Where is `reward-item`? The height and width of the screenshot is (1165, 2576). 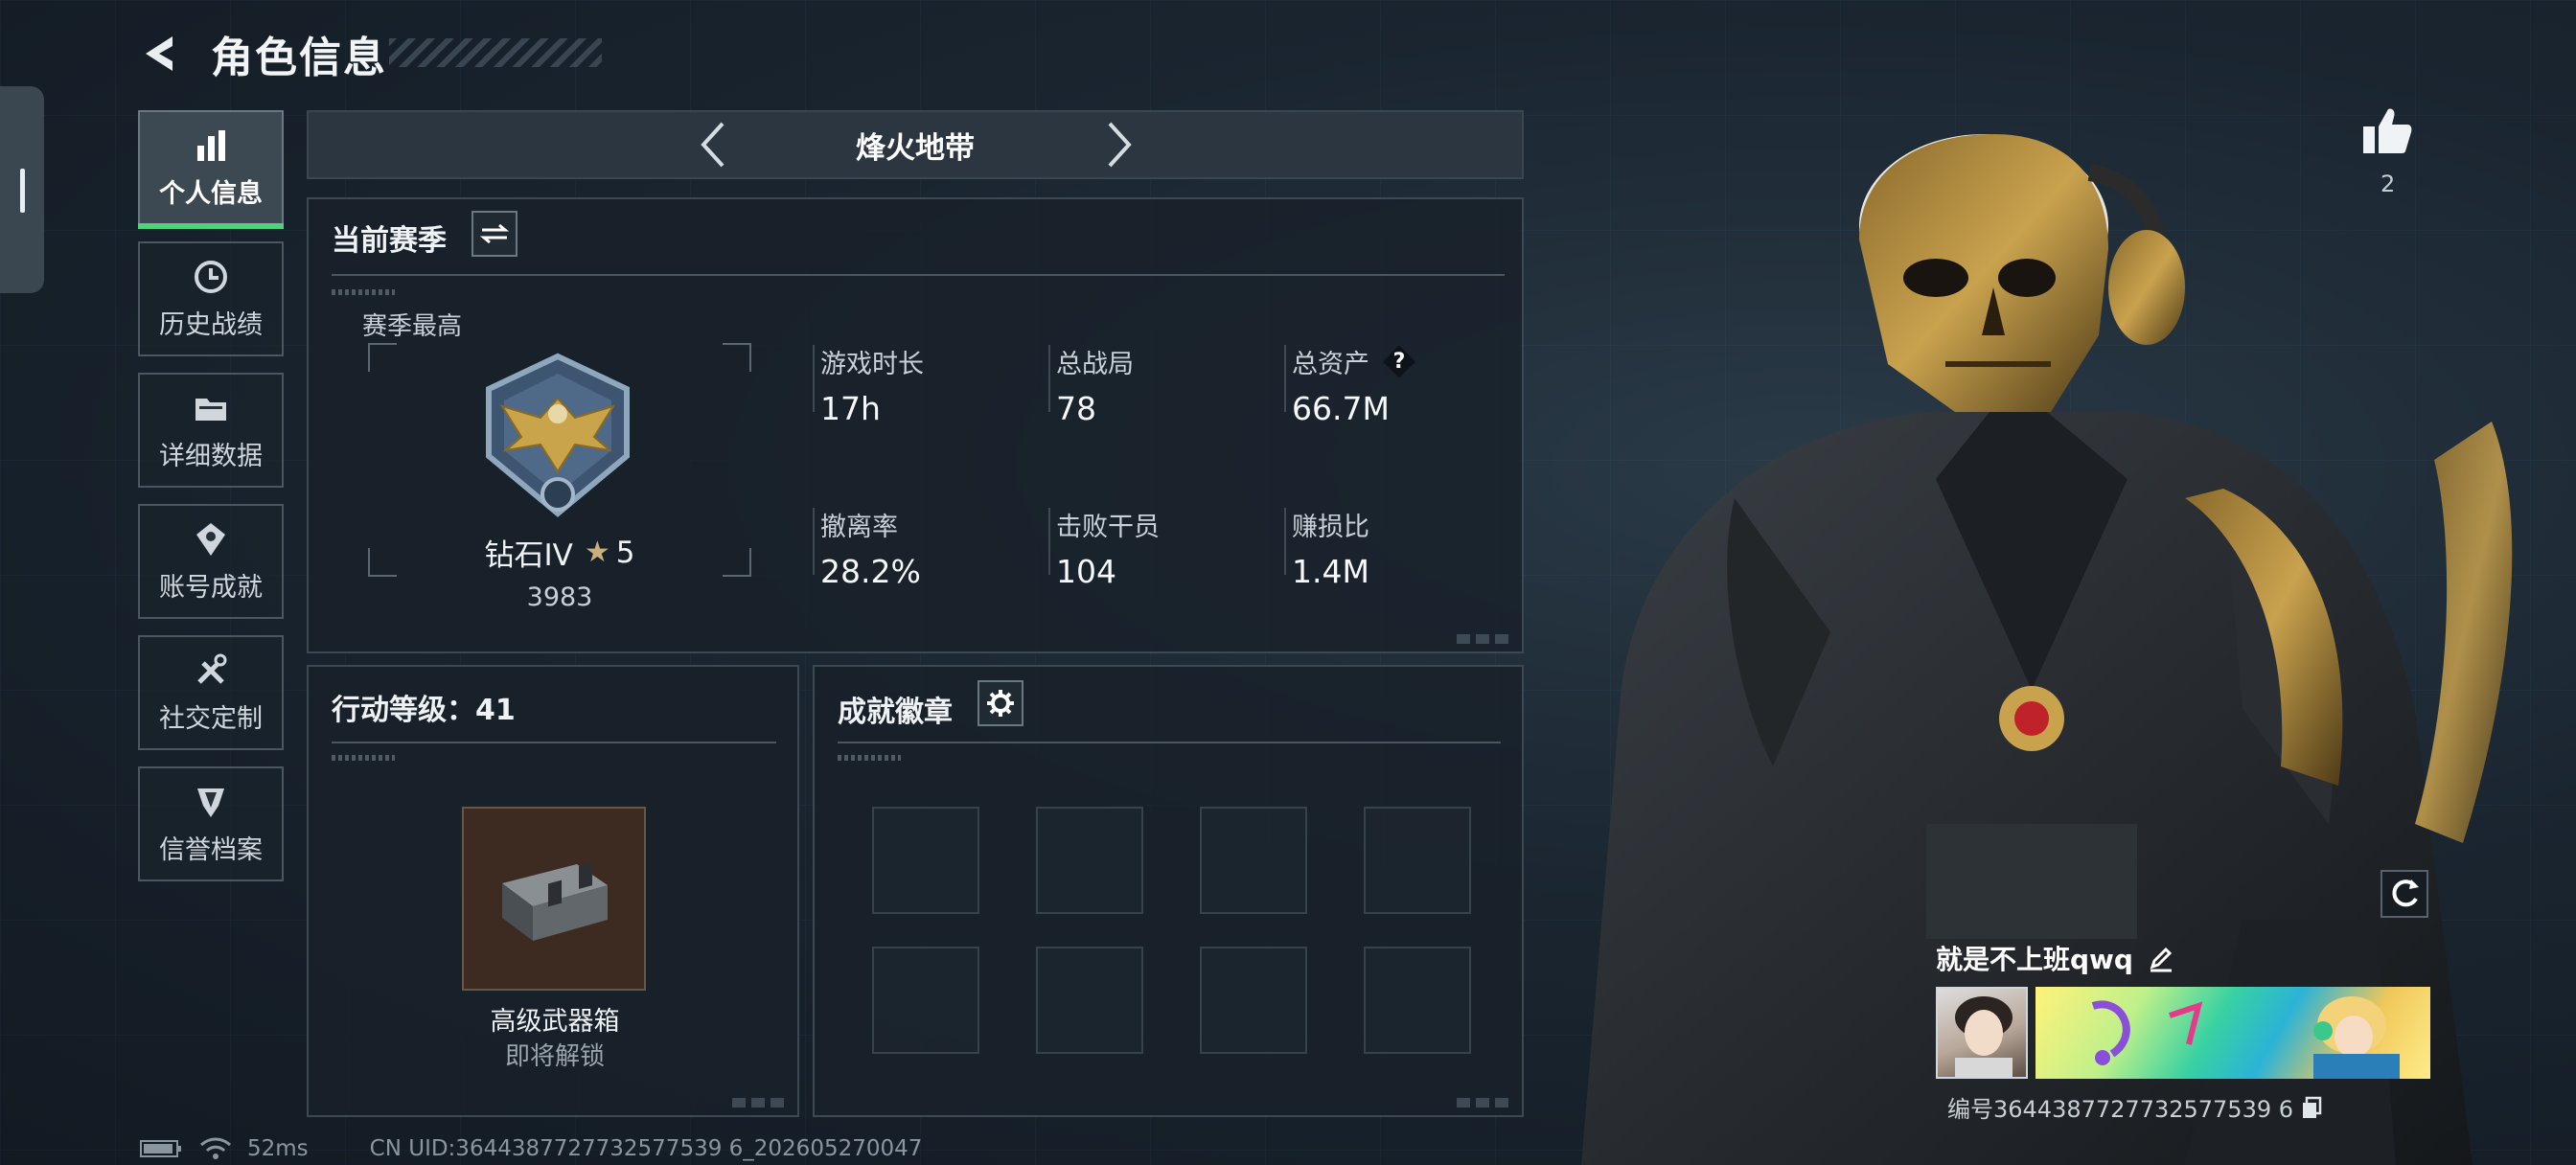
reward-item is located at coordinates (554, 899).